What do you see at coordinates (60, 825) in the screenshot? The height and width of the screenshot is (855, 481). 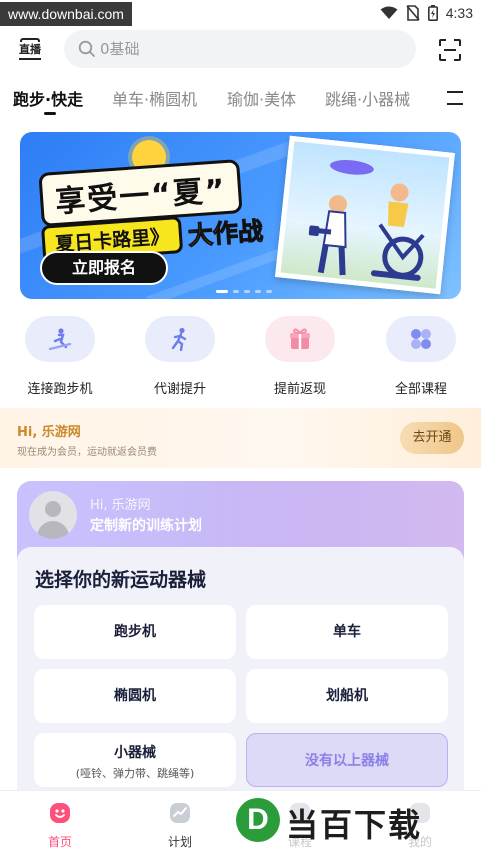 I see `nav-home: 首页` at bounding box center [60, 825].